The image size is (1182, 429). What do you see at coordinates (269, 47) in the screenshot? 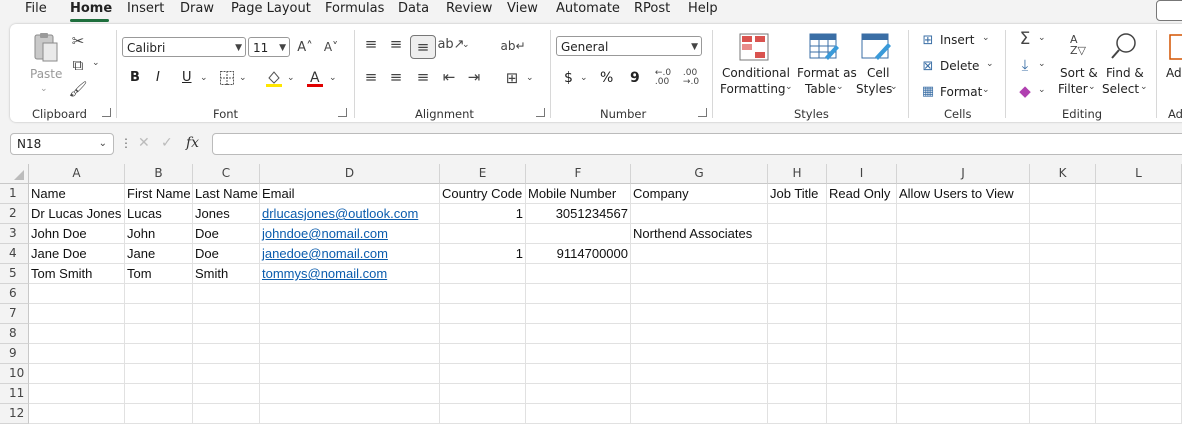
I see `font-size-select: 11 ▼` at bounding box center [269, 47].